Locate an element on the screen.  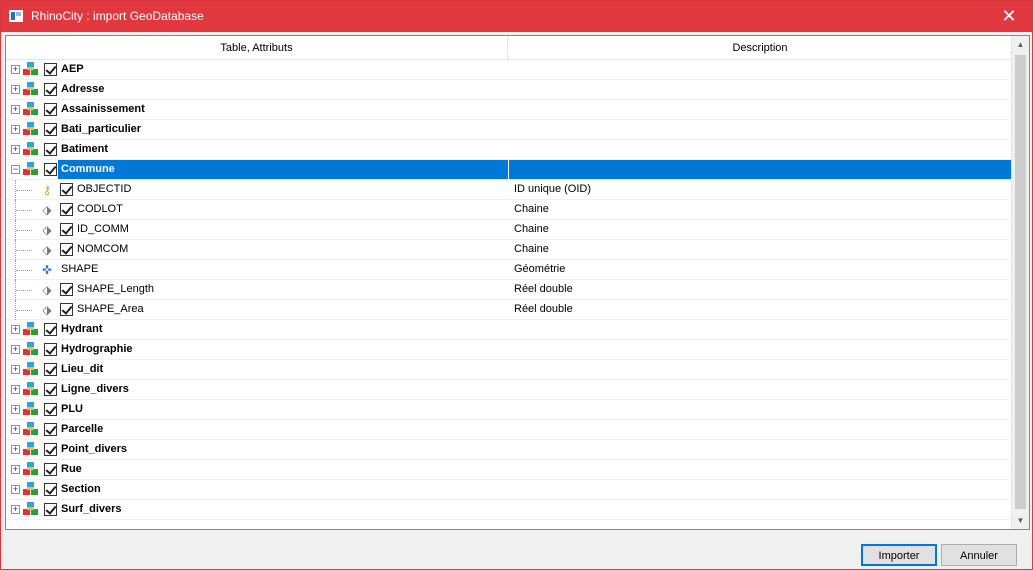
table-row: + Rue is located at coordinates (508, 470).